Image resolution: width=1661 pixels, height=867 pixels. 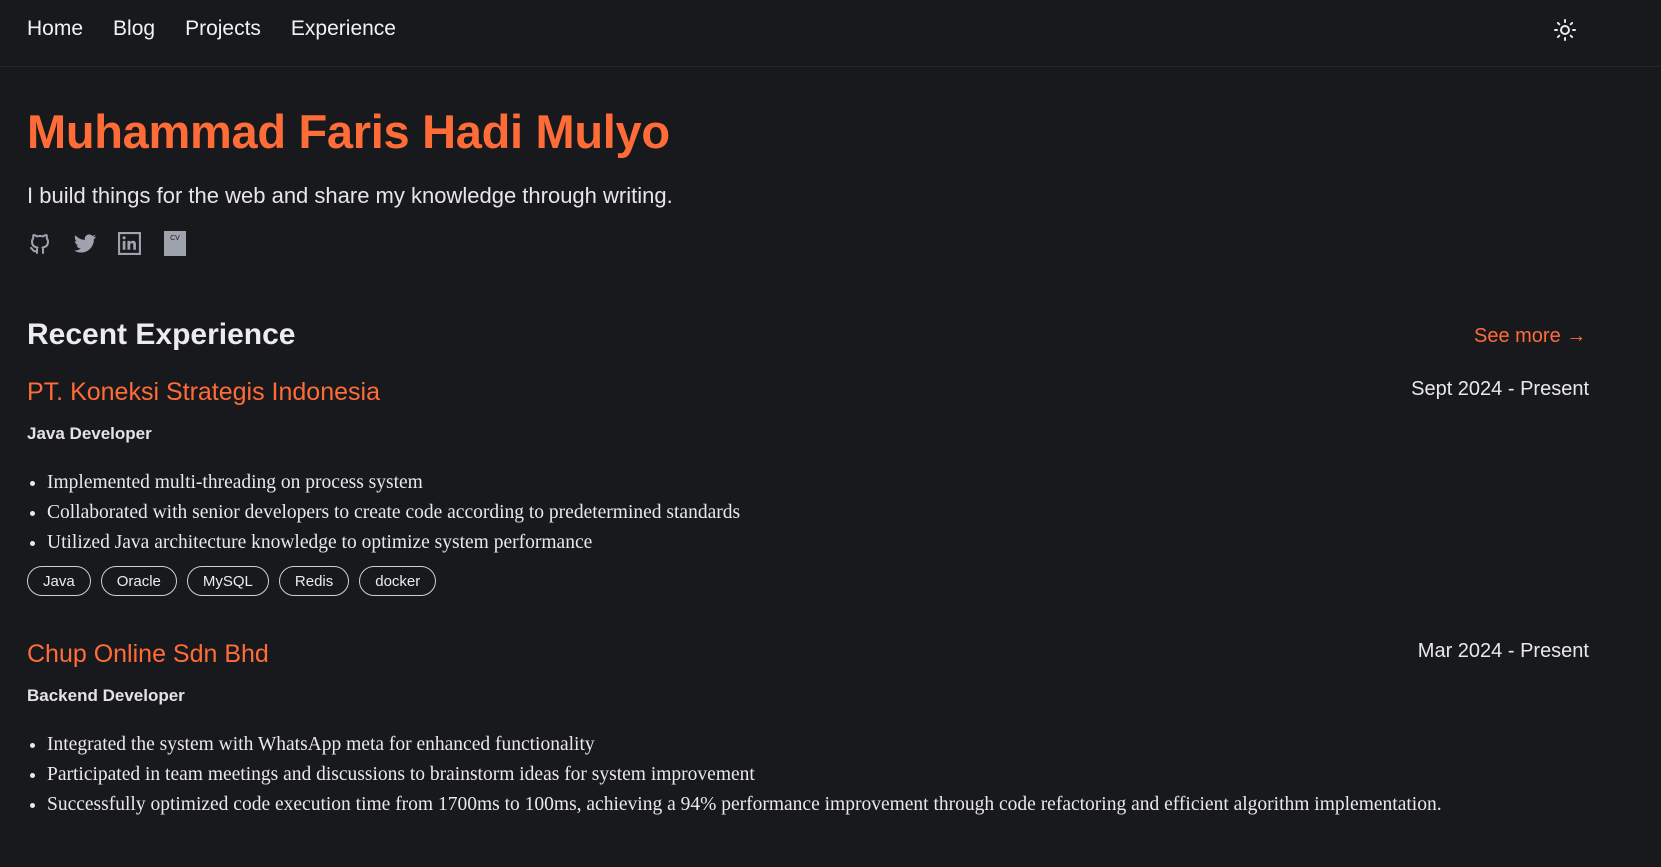 What do you see at coordinates (1530, 336) in the screenshot?
I see `see-more-link: See more →` at bounding box center [1530, 336].